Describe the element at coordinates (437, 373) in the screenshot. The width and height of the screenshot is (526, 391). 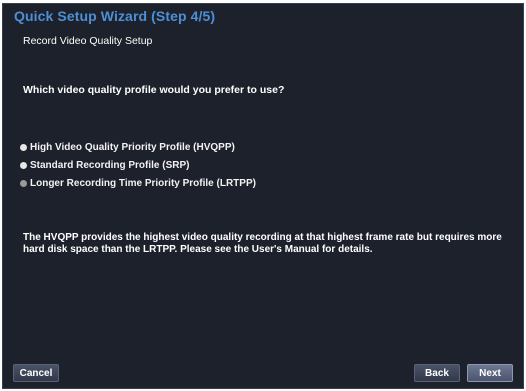
I see `back-button: Back` at that location.